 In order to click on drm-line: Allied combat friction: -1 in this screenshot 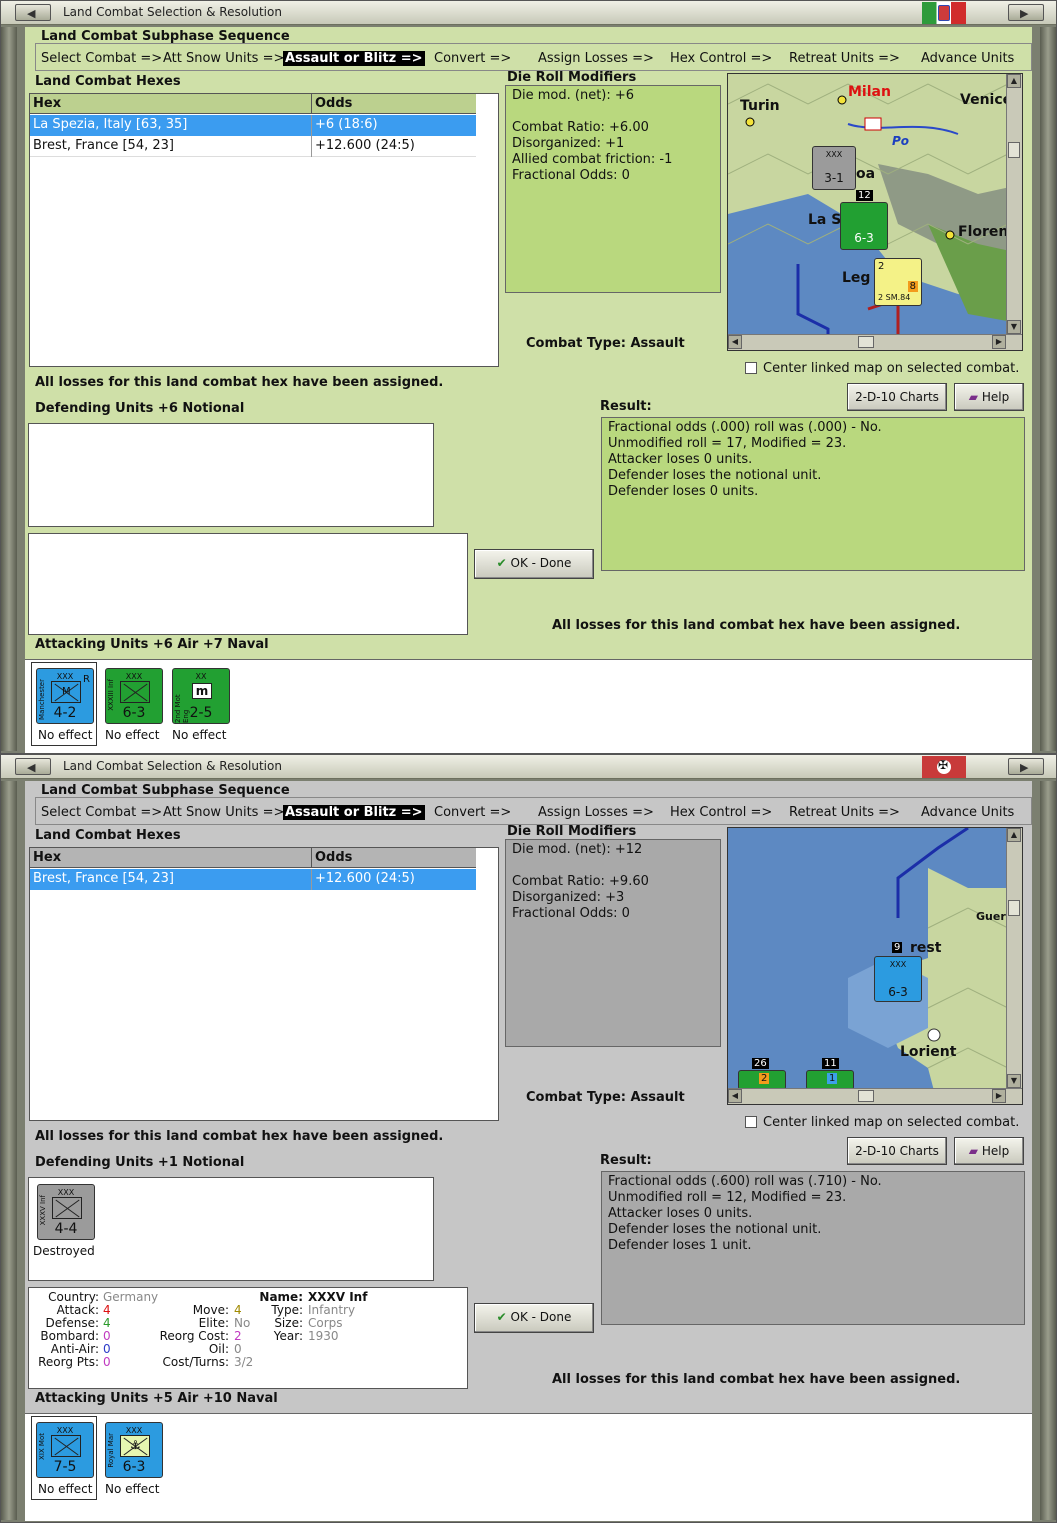, I will do `click(592, 159)`.